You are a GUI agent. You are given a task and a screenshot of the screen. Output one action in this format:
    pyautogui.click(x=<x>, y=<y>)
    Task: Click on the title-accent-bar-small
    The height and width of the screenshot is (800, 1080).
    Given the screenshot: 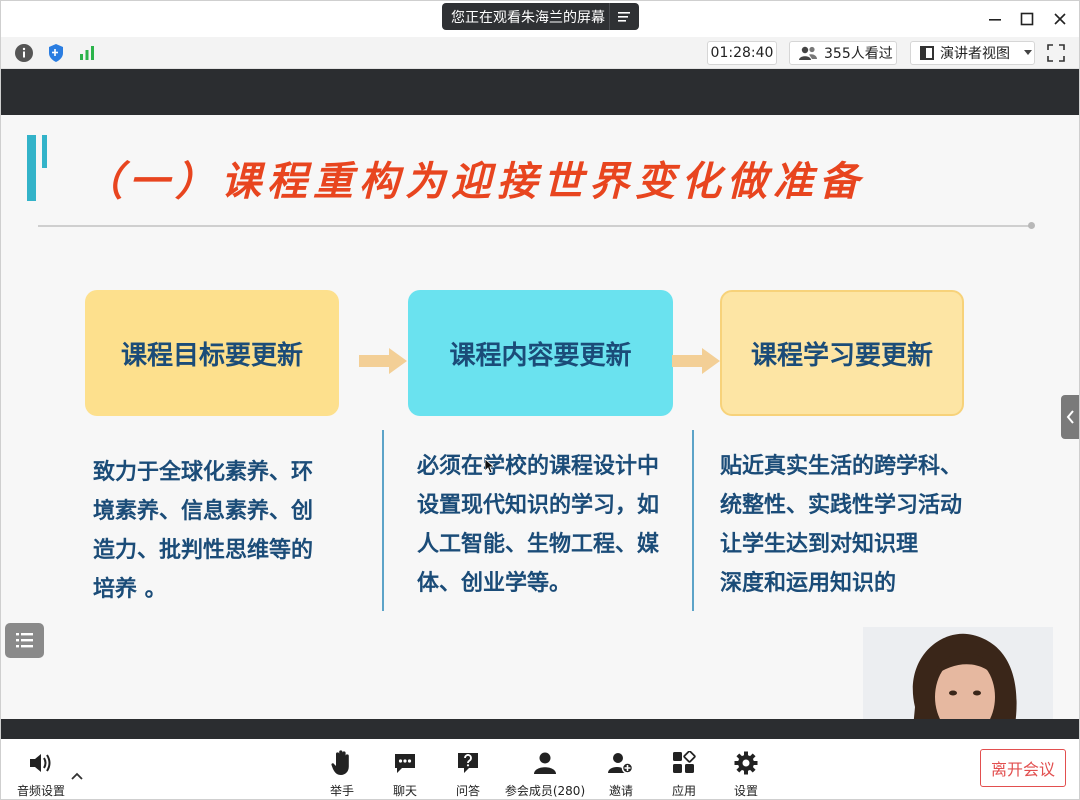 What is the action you would take?
    pyautogui.click(x=44, y=151)
    